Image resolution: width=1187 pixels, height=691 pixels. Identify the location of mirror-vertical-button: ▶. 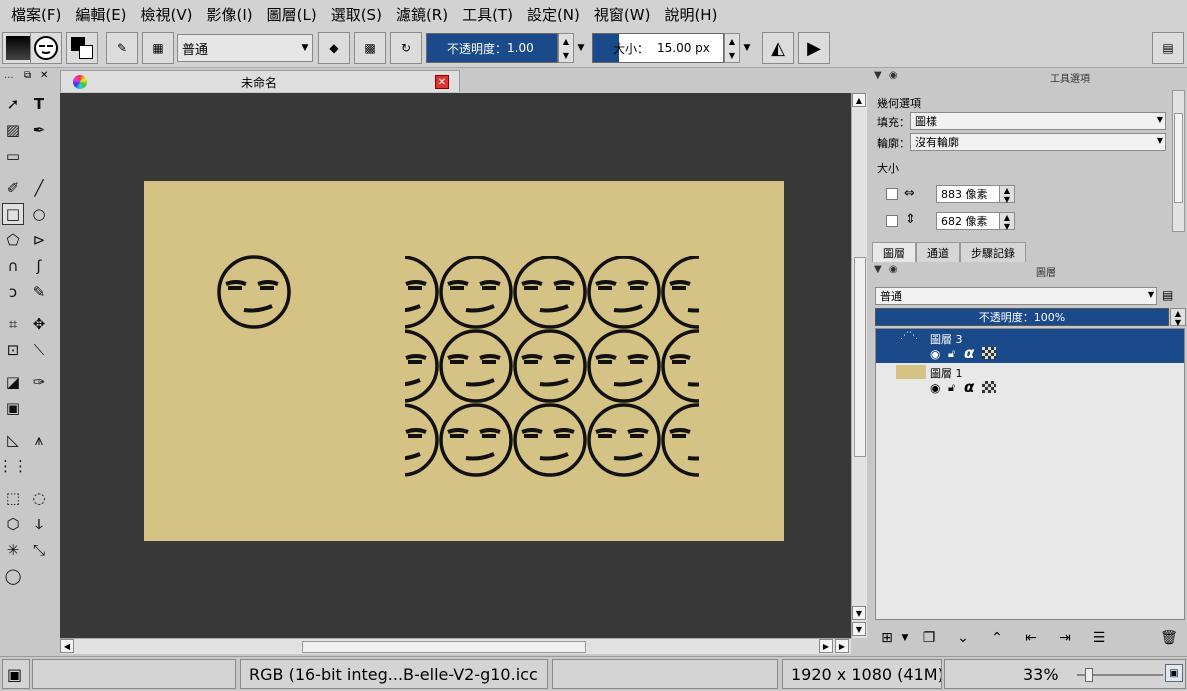
(814, 48).